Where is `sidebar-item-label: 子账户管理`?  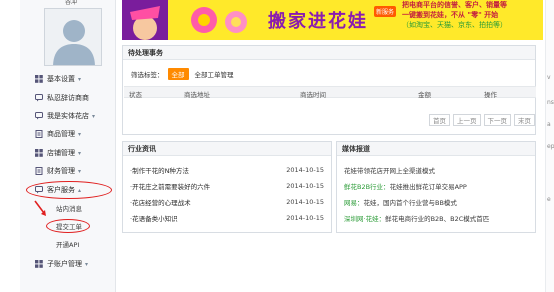
sidebar-item-label: 子账户管理 is located at coordinates (64, 264).